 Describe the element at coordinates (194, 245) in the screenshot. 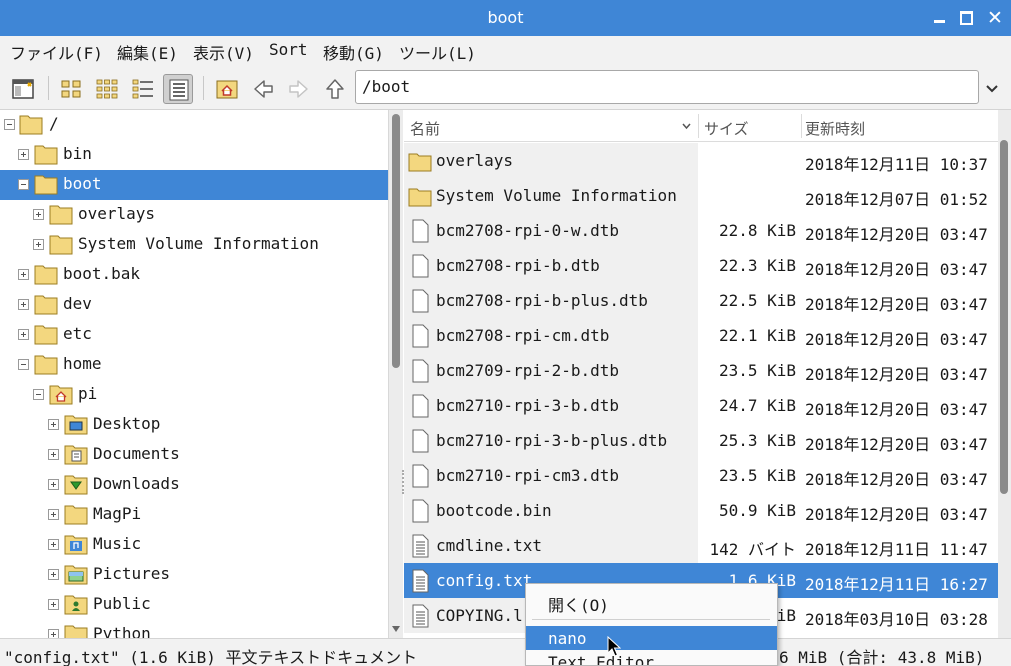

I see `tree-item-system-volume-information: System Volume Information` at that location.